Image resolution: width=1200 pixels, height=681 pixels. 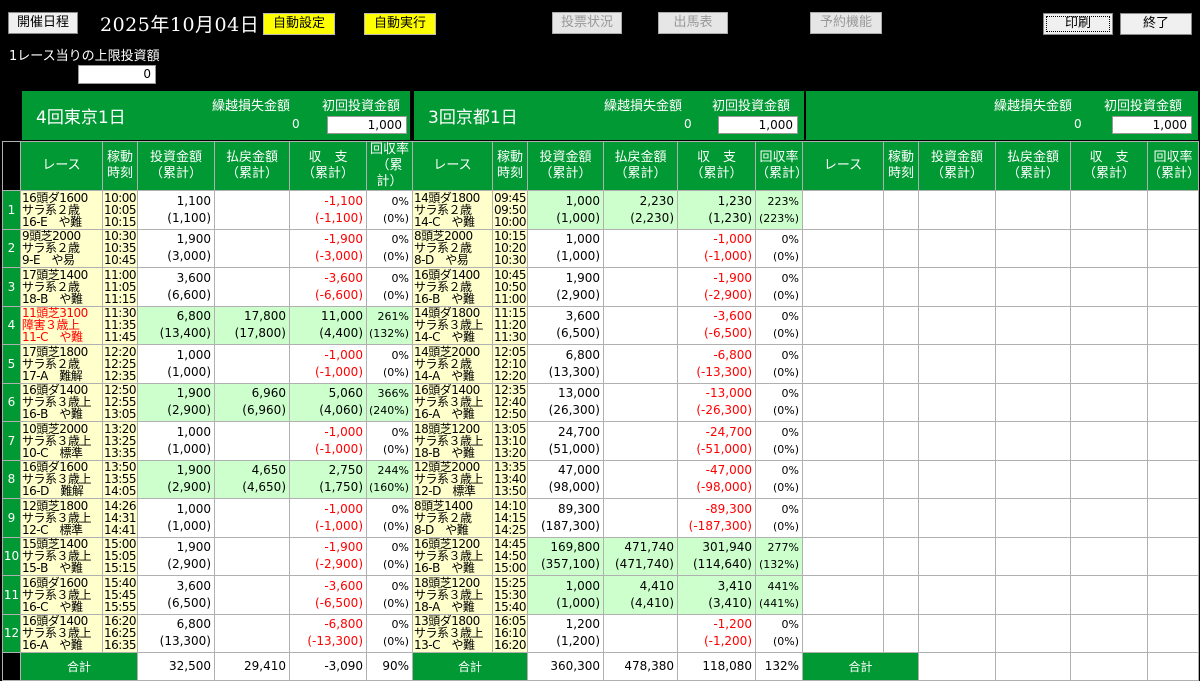 What do you see at coordinates (716, 441) in the screenshot?
I see `balance-cell: -24,700 (-51,000)` at bounding box center [716, 441].